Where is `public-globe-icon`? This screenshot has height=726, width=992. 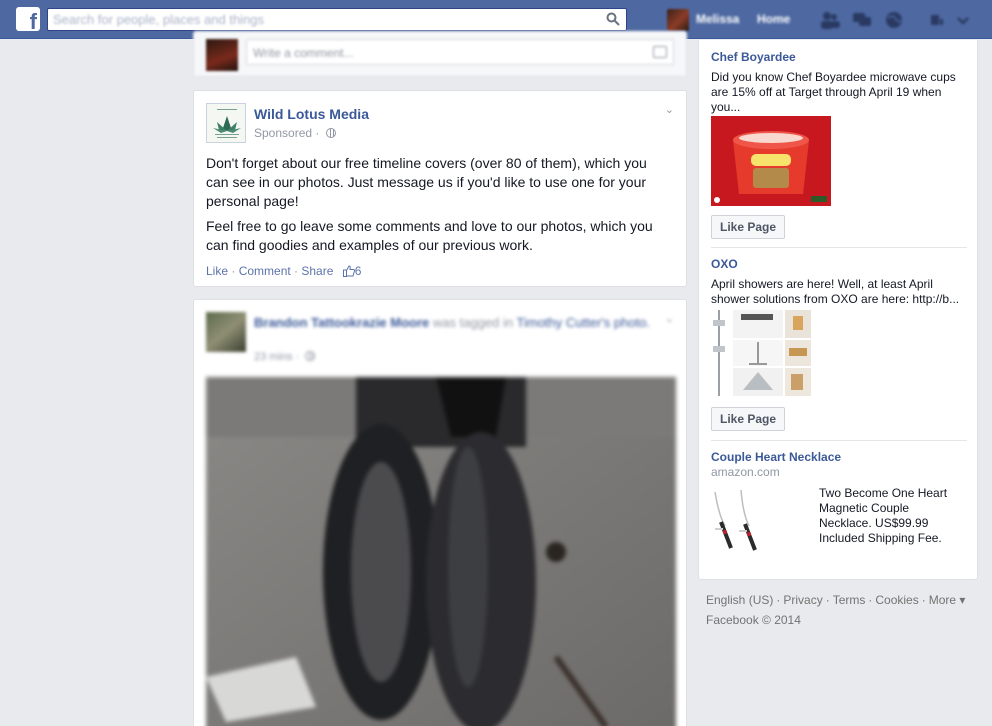
public-globe-icon is located at coordinates (330, 133).